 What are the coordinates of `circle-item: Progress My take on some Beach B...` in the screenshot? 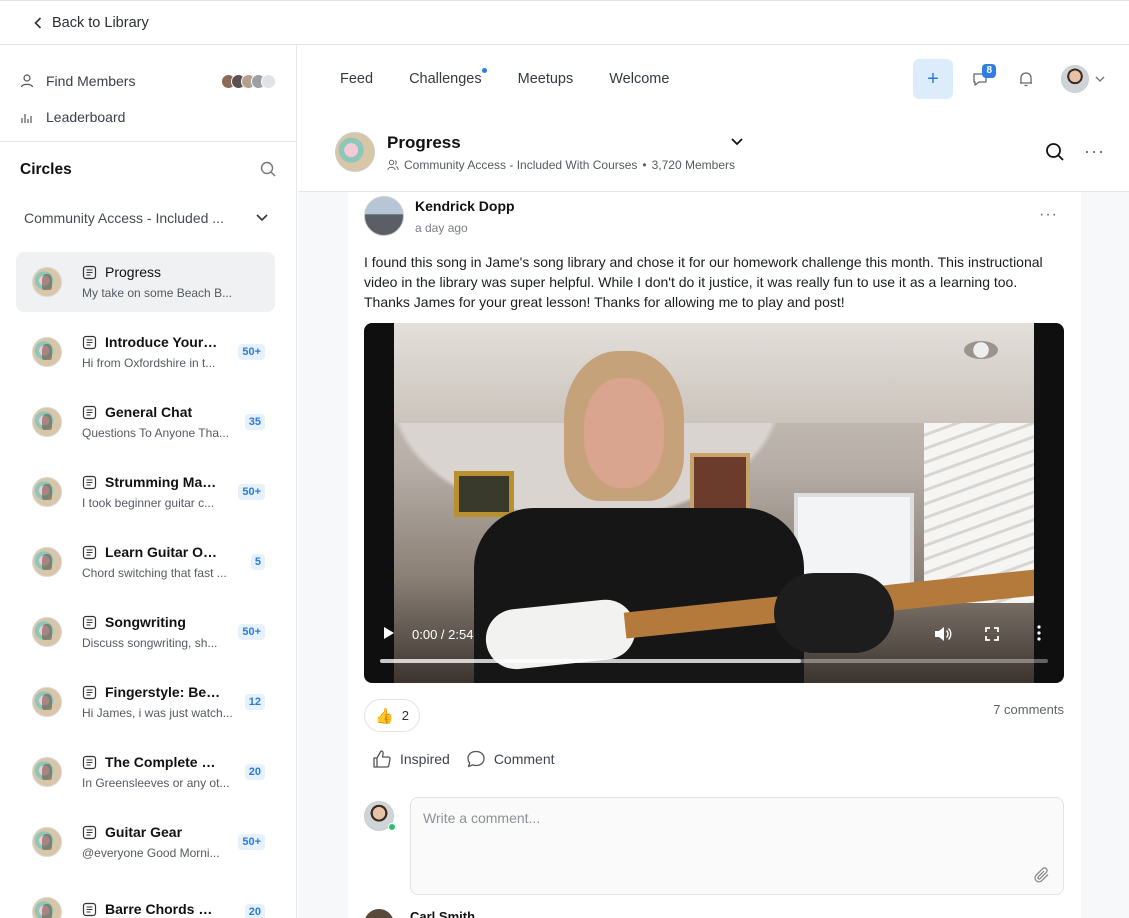 It's located at (145, 282).